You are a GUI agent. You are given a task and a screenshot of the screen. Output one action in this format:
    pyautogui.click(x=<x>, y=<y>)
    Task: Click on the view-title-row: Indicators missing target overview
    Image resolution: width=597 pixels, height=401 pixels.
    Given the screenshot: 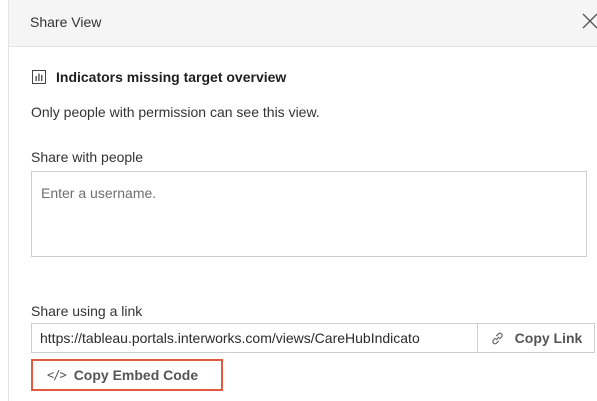 What is the action you would take?
    pyautogui.click(x=159, y=77)
    